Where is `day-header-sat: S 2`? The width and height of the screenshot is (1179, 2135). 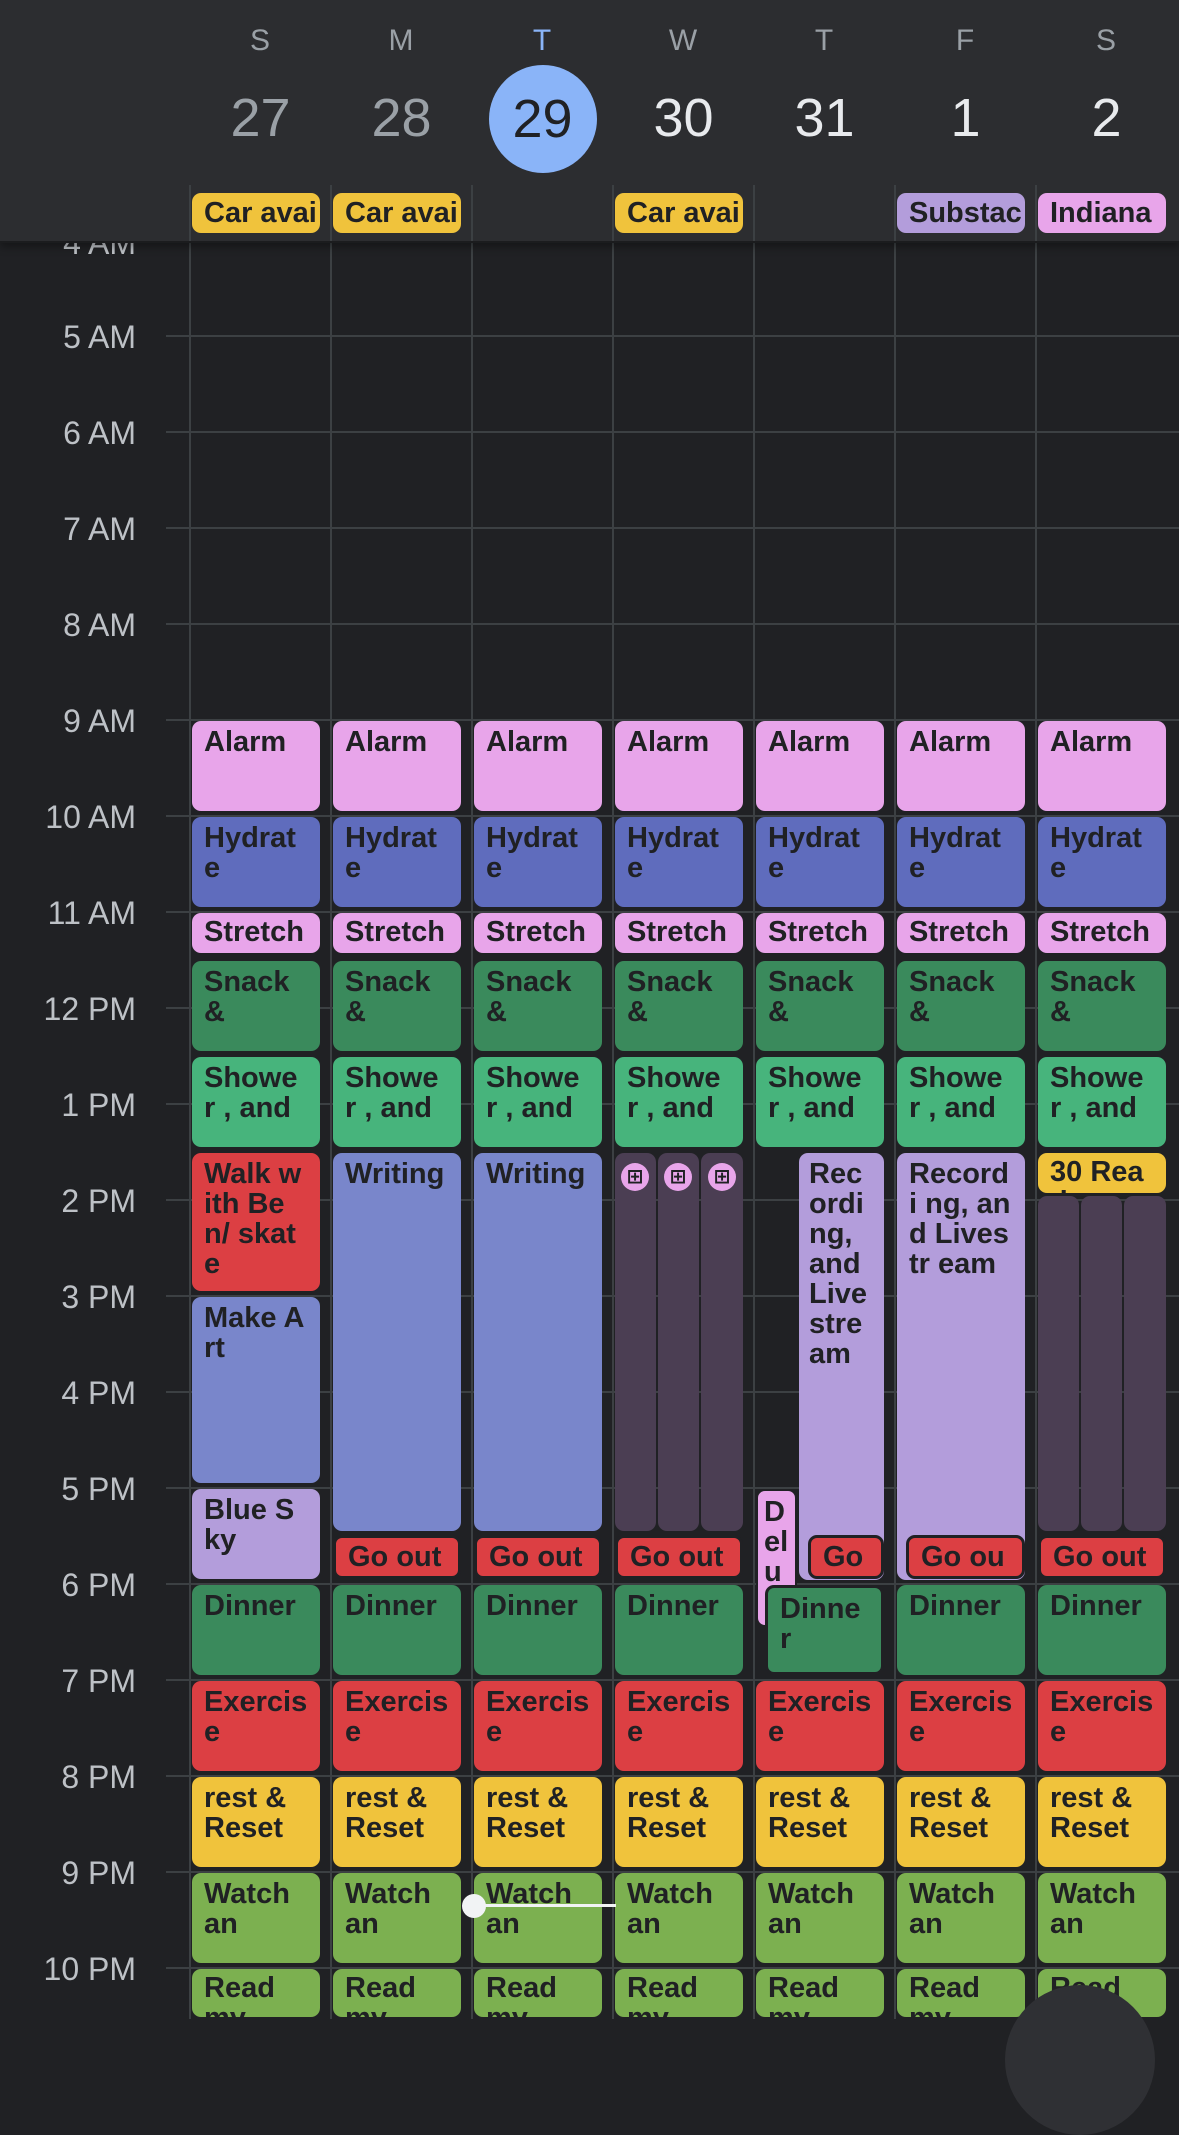 day-header-sat: S 2 is located at coordinates (1106, 92).